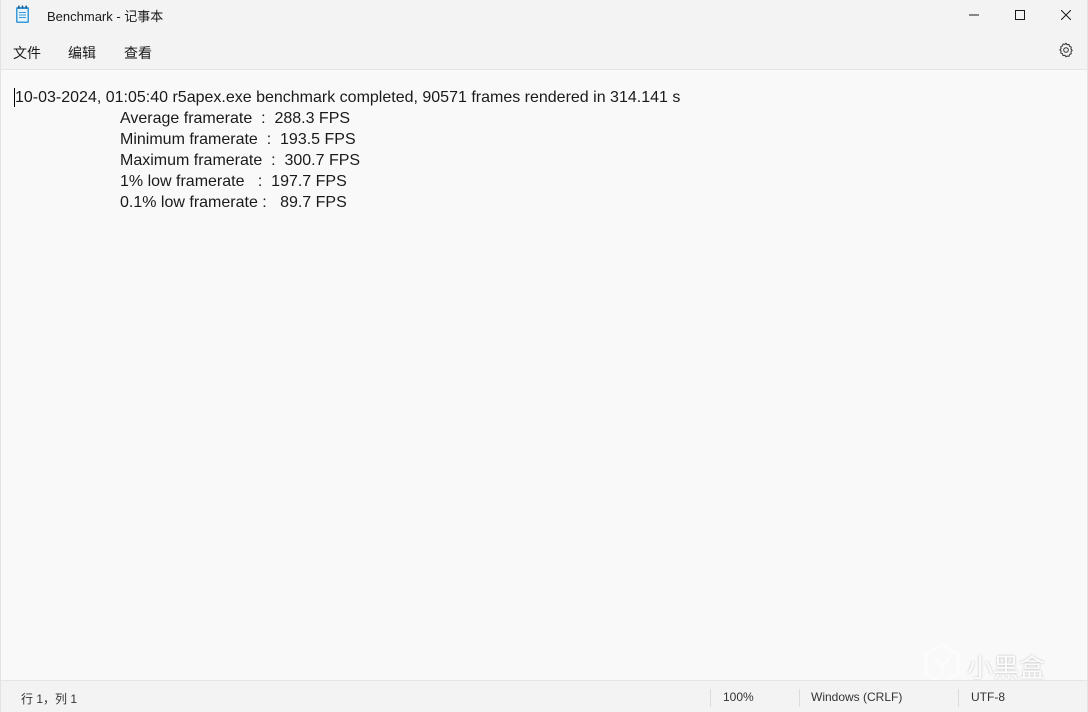  What do you see at coordinates (544, 696) in the screenshot?
I see `status-bar: 行 1，列 1 100% Windows (CRLF) UTF-8` at bounding box center [544, 696].